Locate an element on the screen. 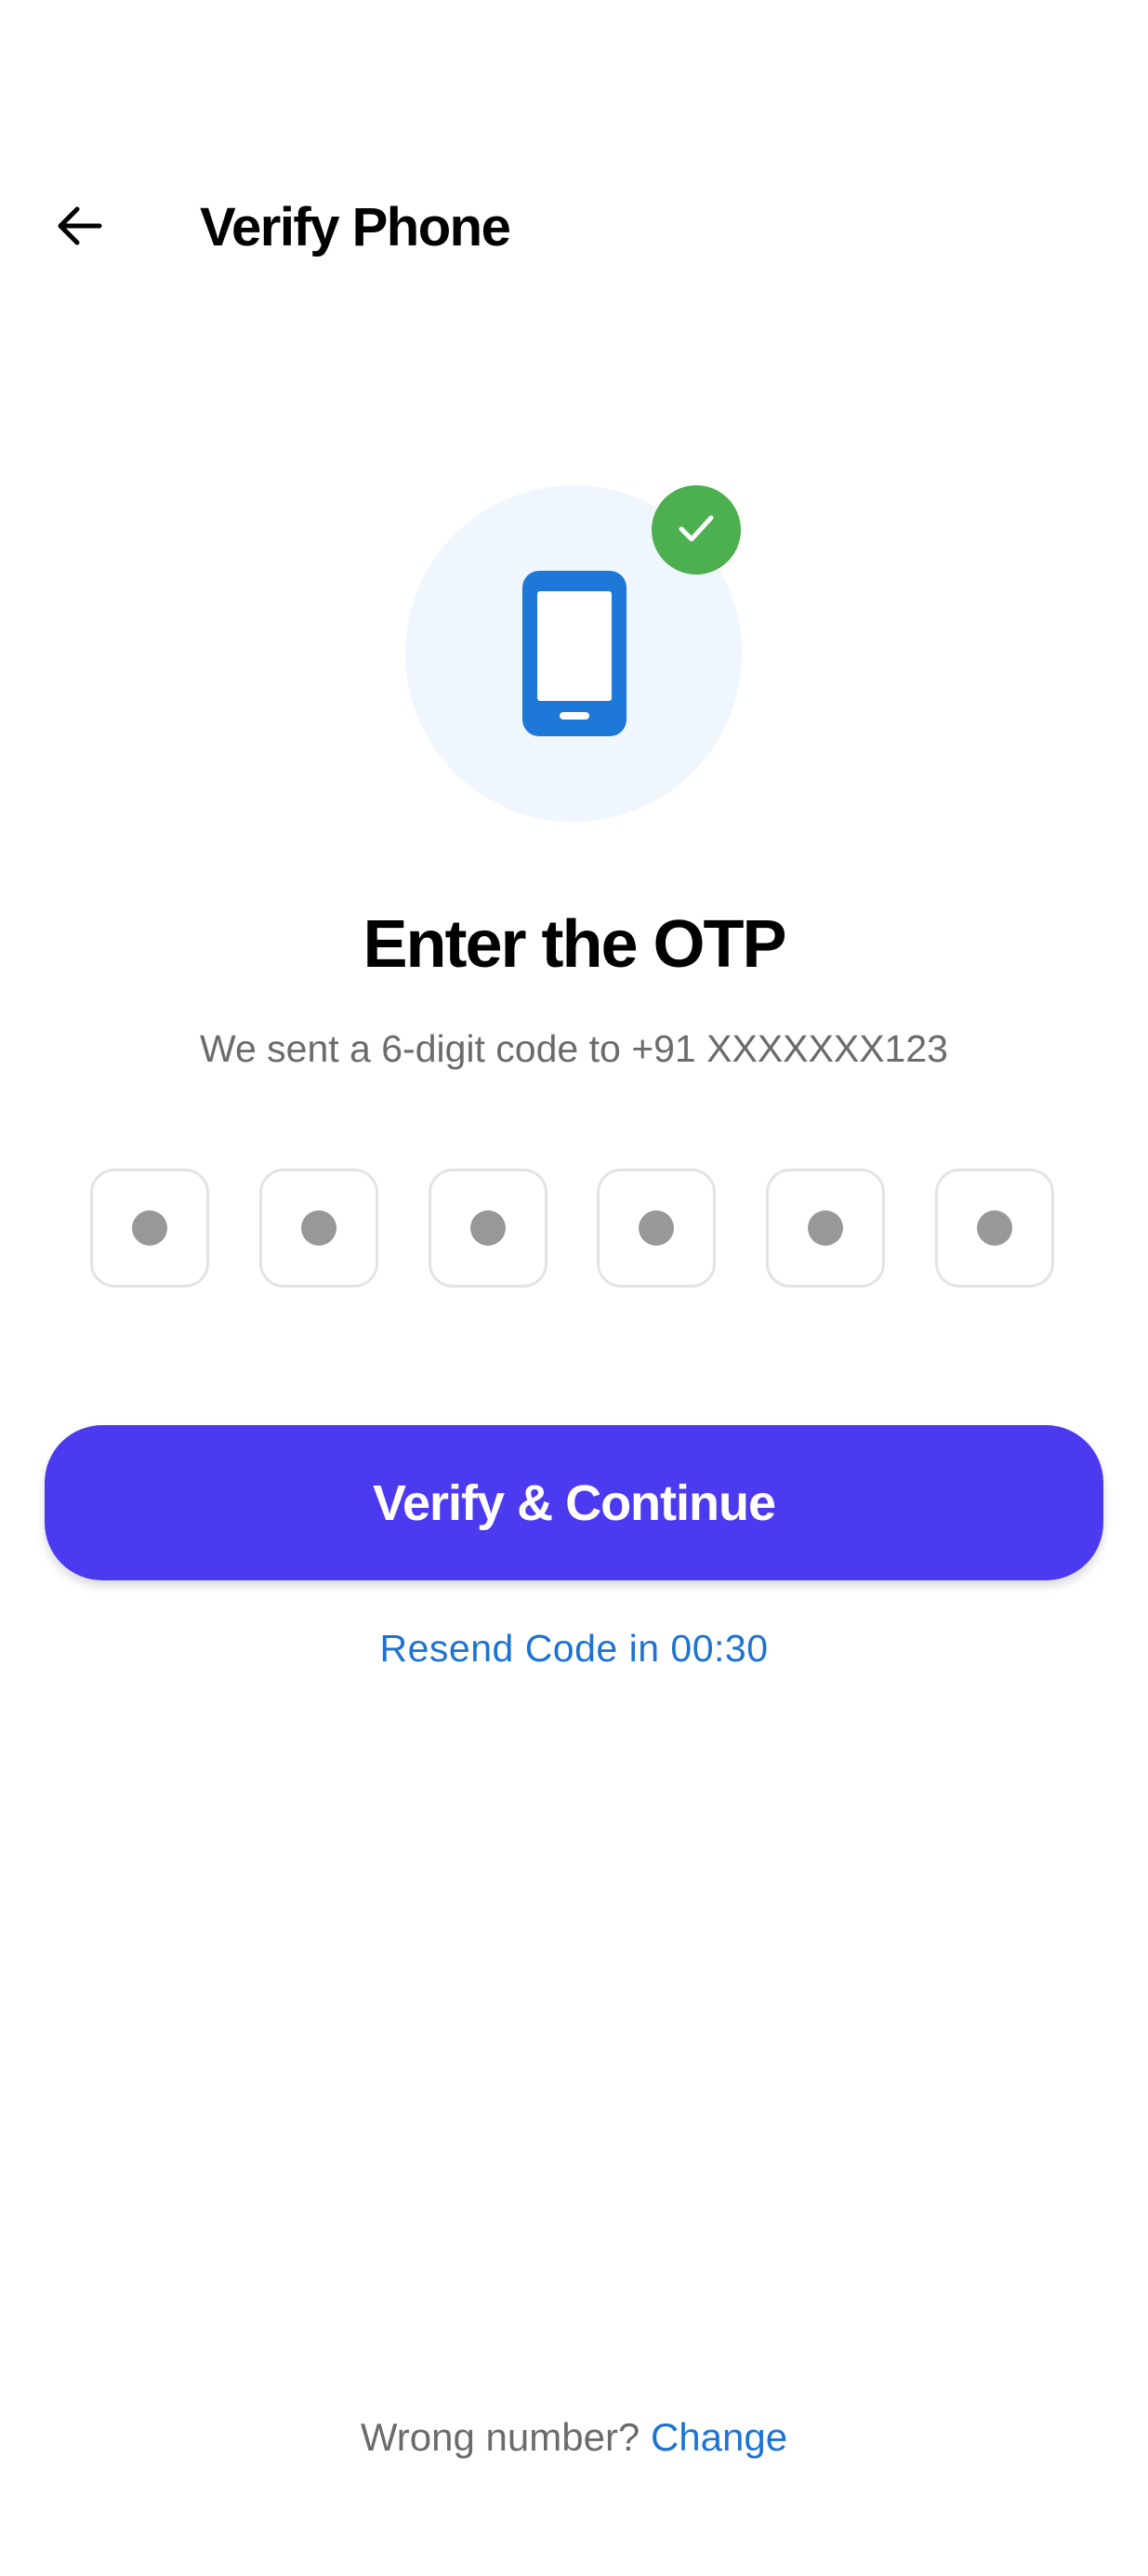  verified-badge is located at coordinates (697, 530).